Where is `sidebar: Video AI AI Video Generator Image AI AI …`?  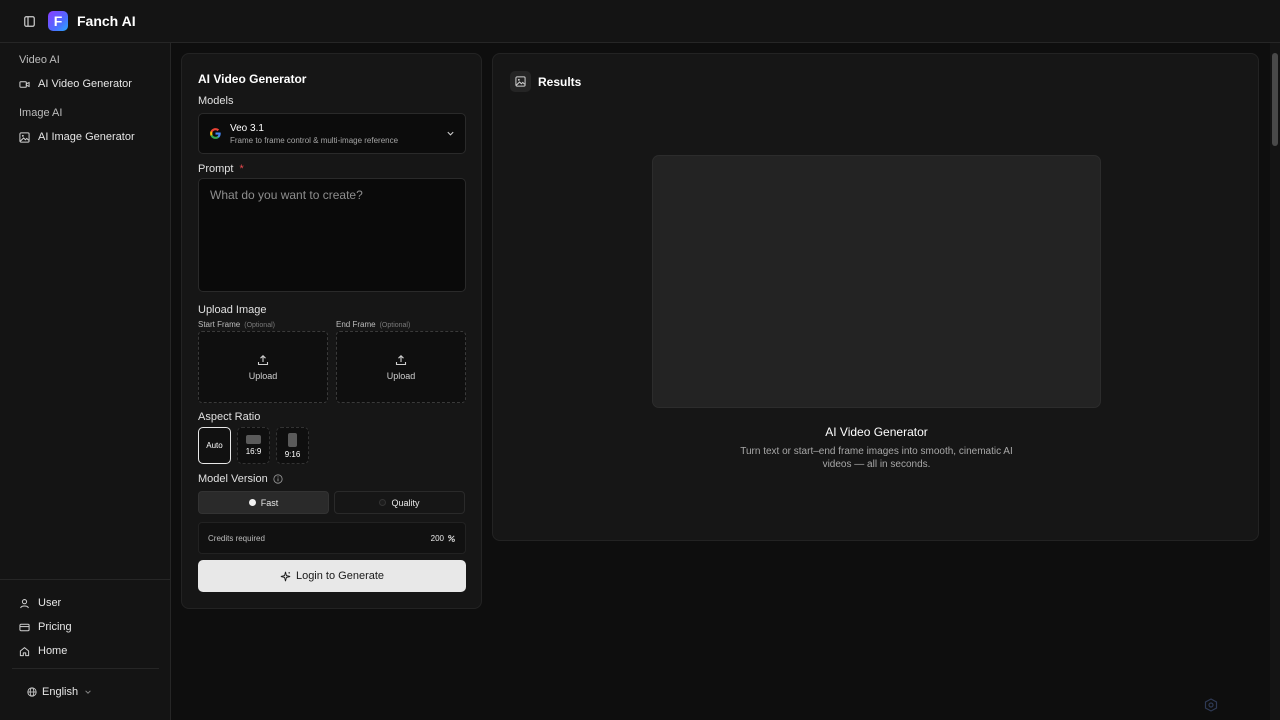 sidebar: Video AI AI Video Generator Image AI AI … is located at coordinates (85, 381).